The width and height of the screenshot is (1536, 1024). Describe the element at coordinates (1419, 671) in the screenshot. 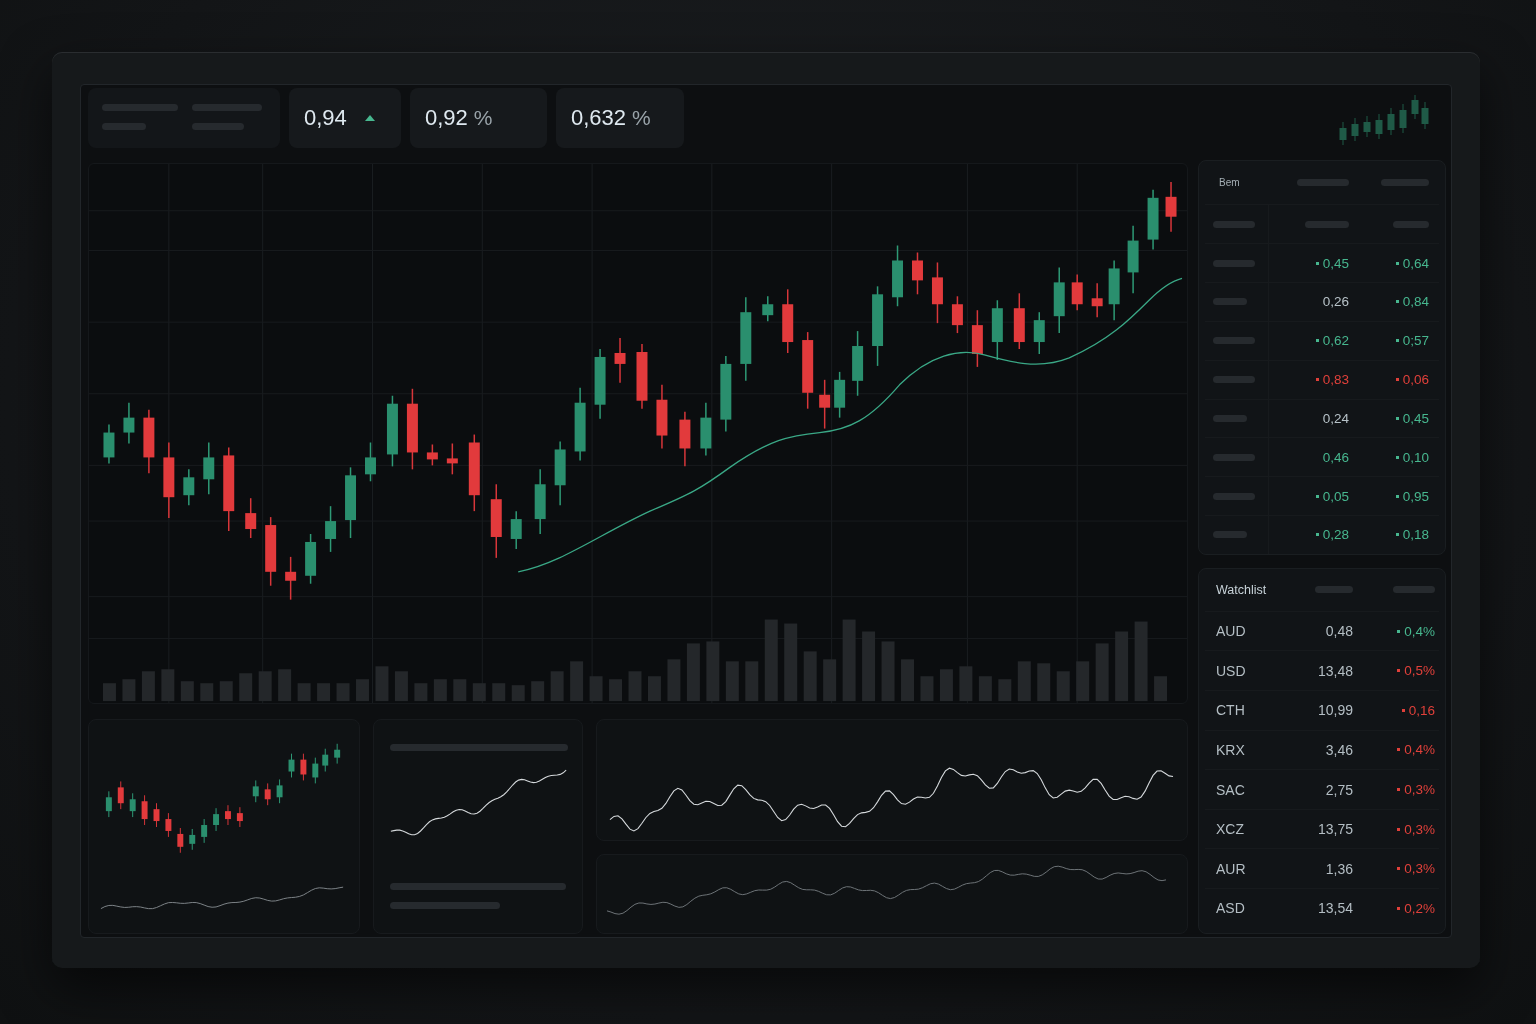

I see `change-label: 0,5%` at that location.